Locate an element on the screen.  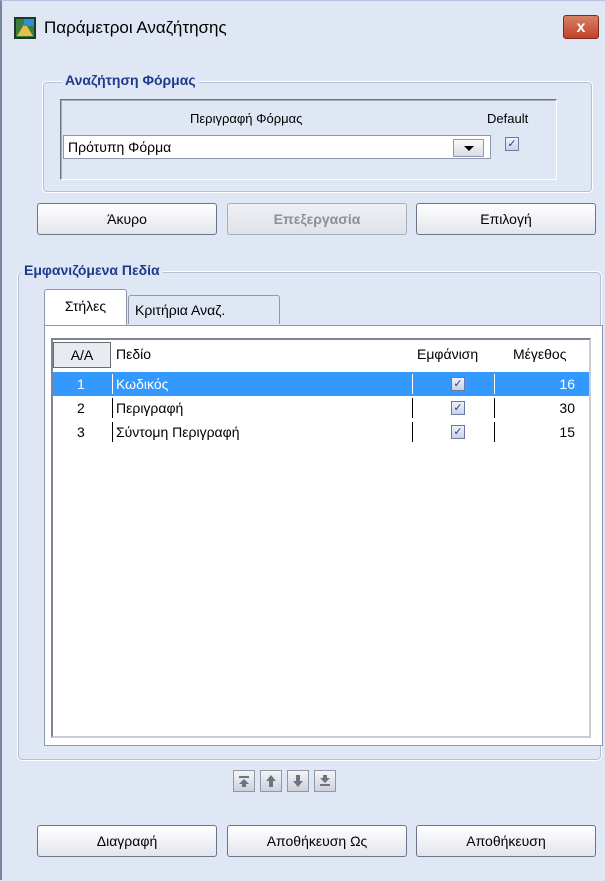
header-aa: Α/Α is located at coordinates (82, 355).